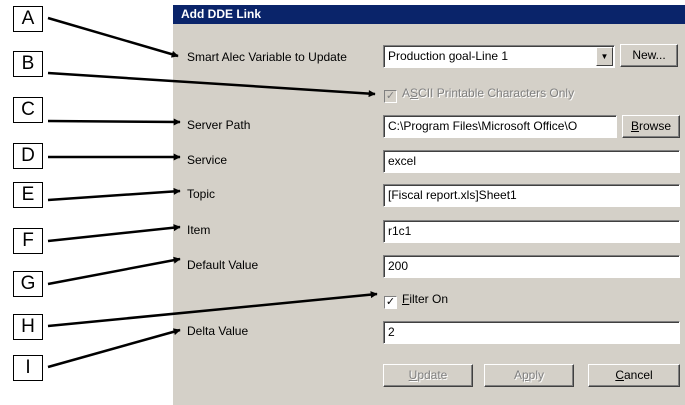  Describe the element at coordinates (114, 233) in the screenshot. I see `callout-arrow-f` at that location.